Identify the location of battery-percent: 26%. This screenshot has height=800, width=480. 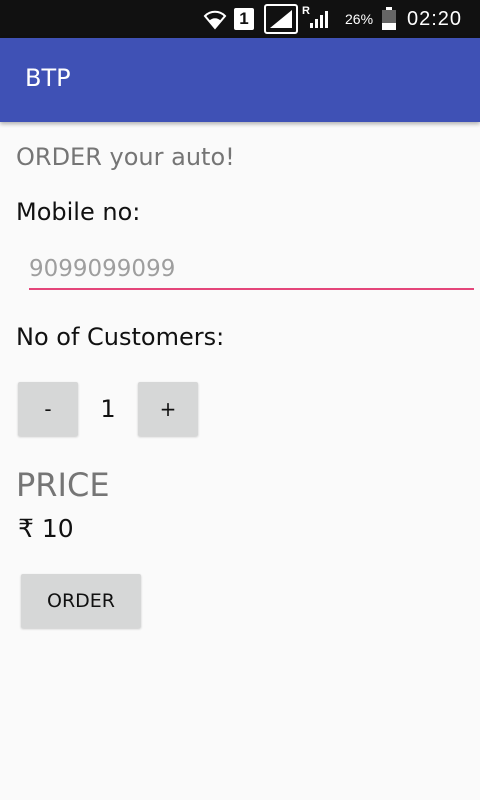
(359, 19).